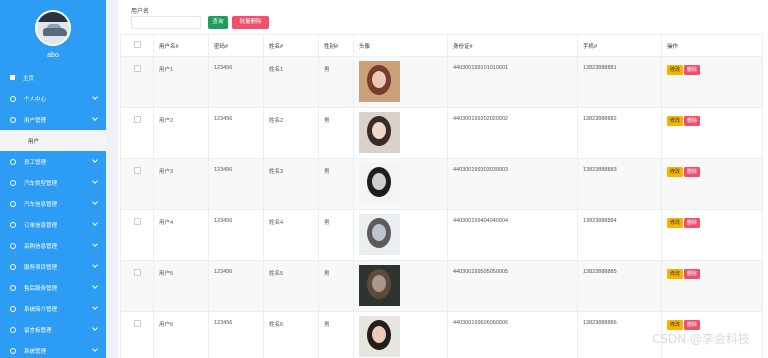 The height and width of the screenshot is (358, 768). I want to click on cell-username: 用户6, so click(181, 334).